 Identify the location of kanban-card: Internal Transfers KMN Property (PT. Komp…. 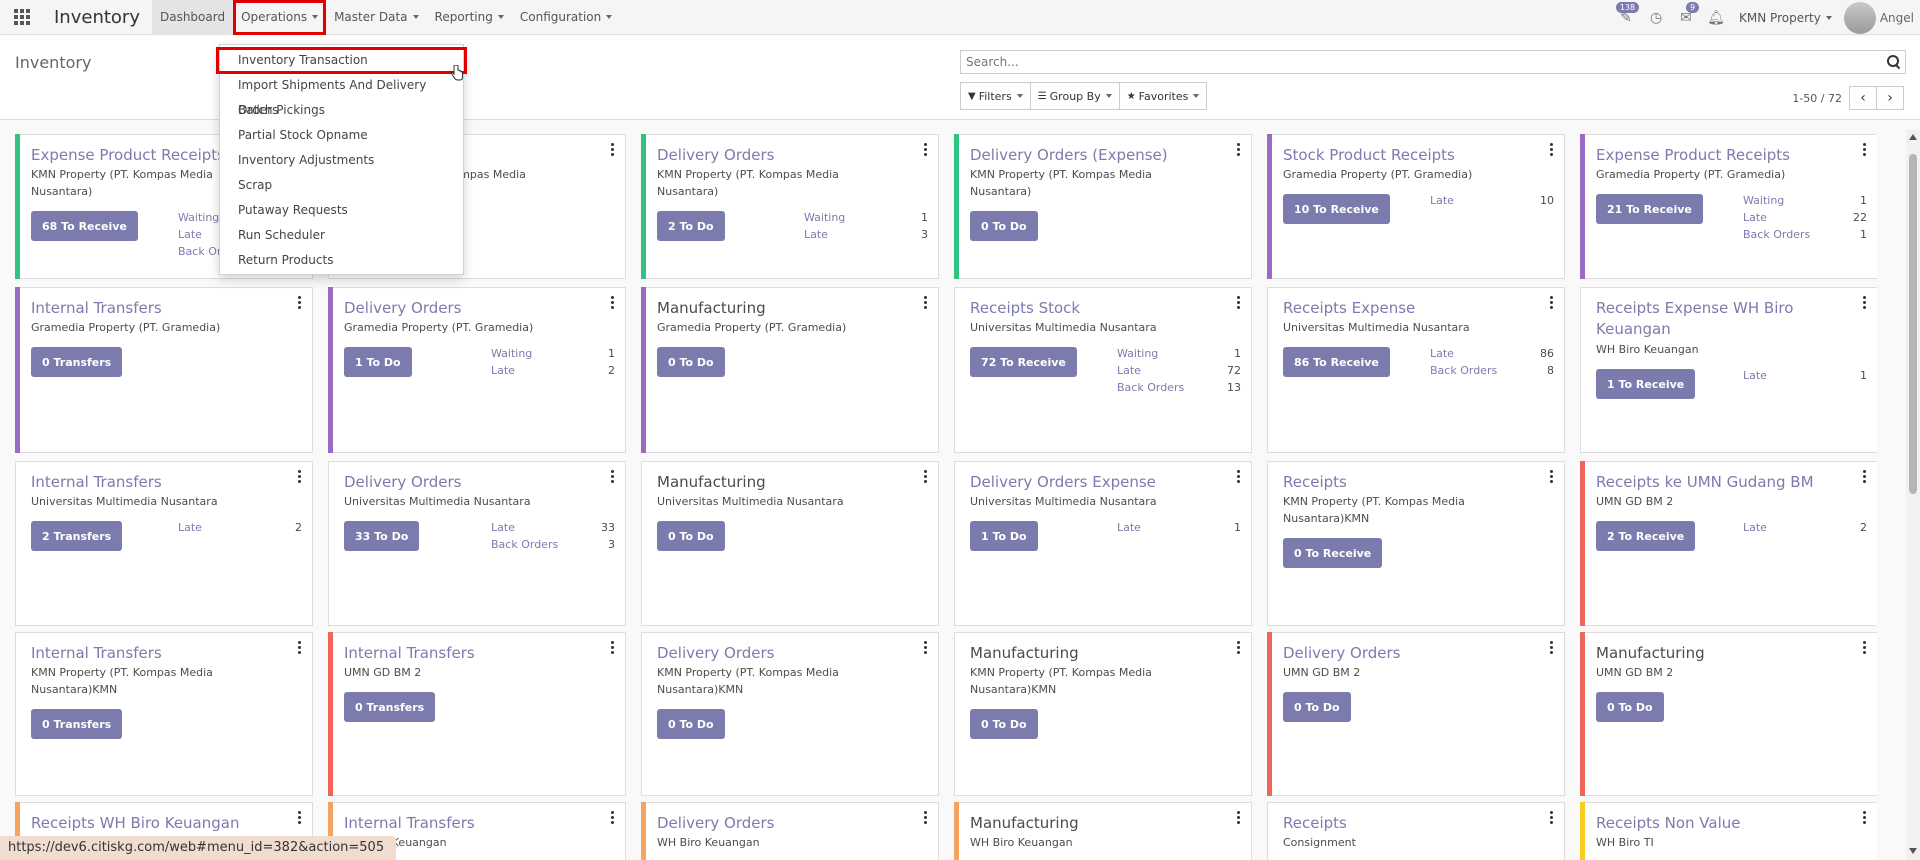
(164, 714).